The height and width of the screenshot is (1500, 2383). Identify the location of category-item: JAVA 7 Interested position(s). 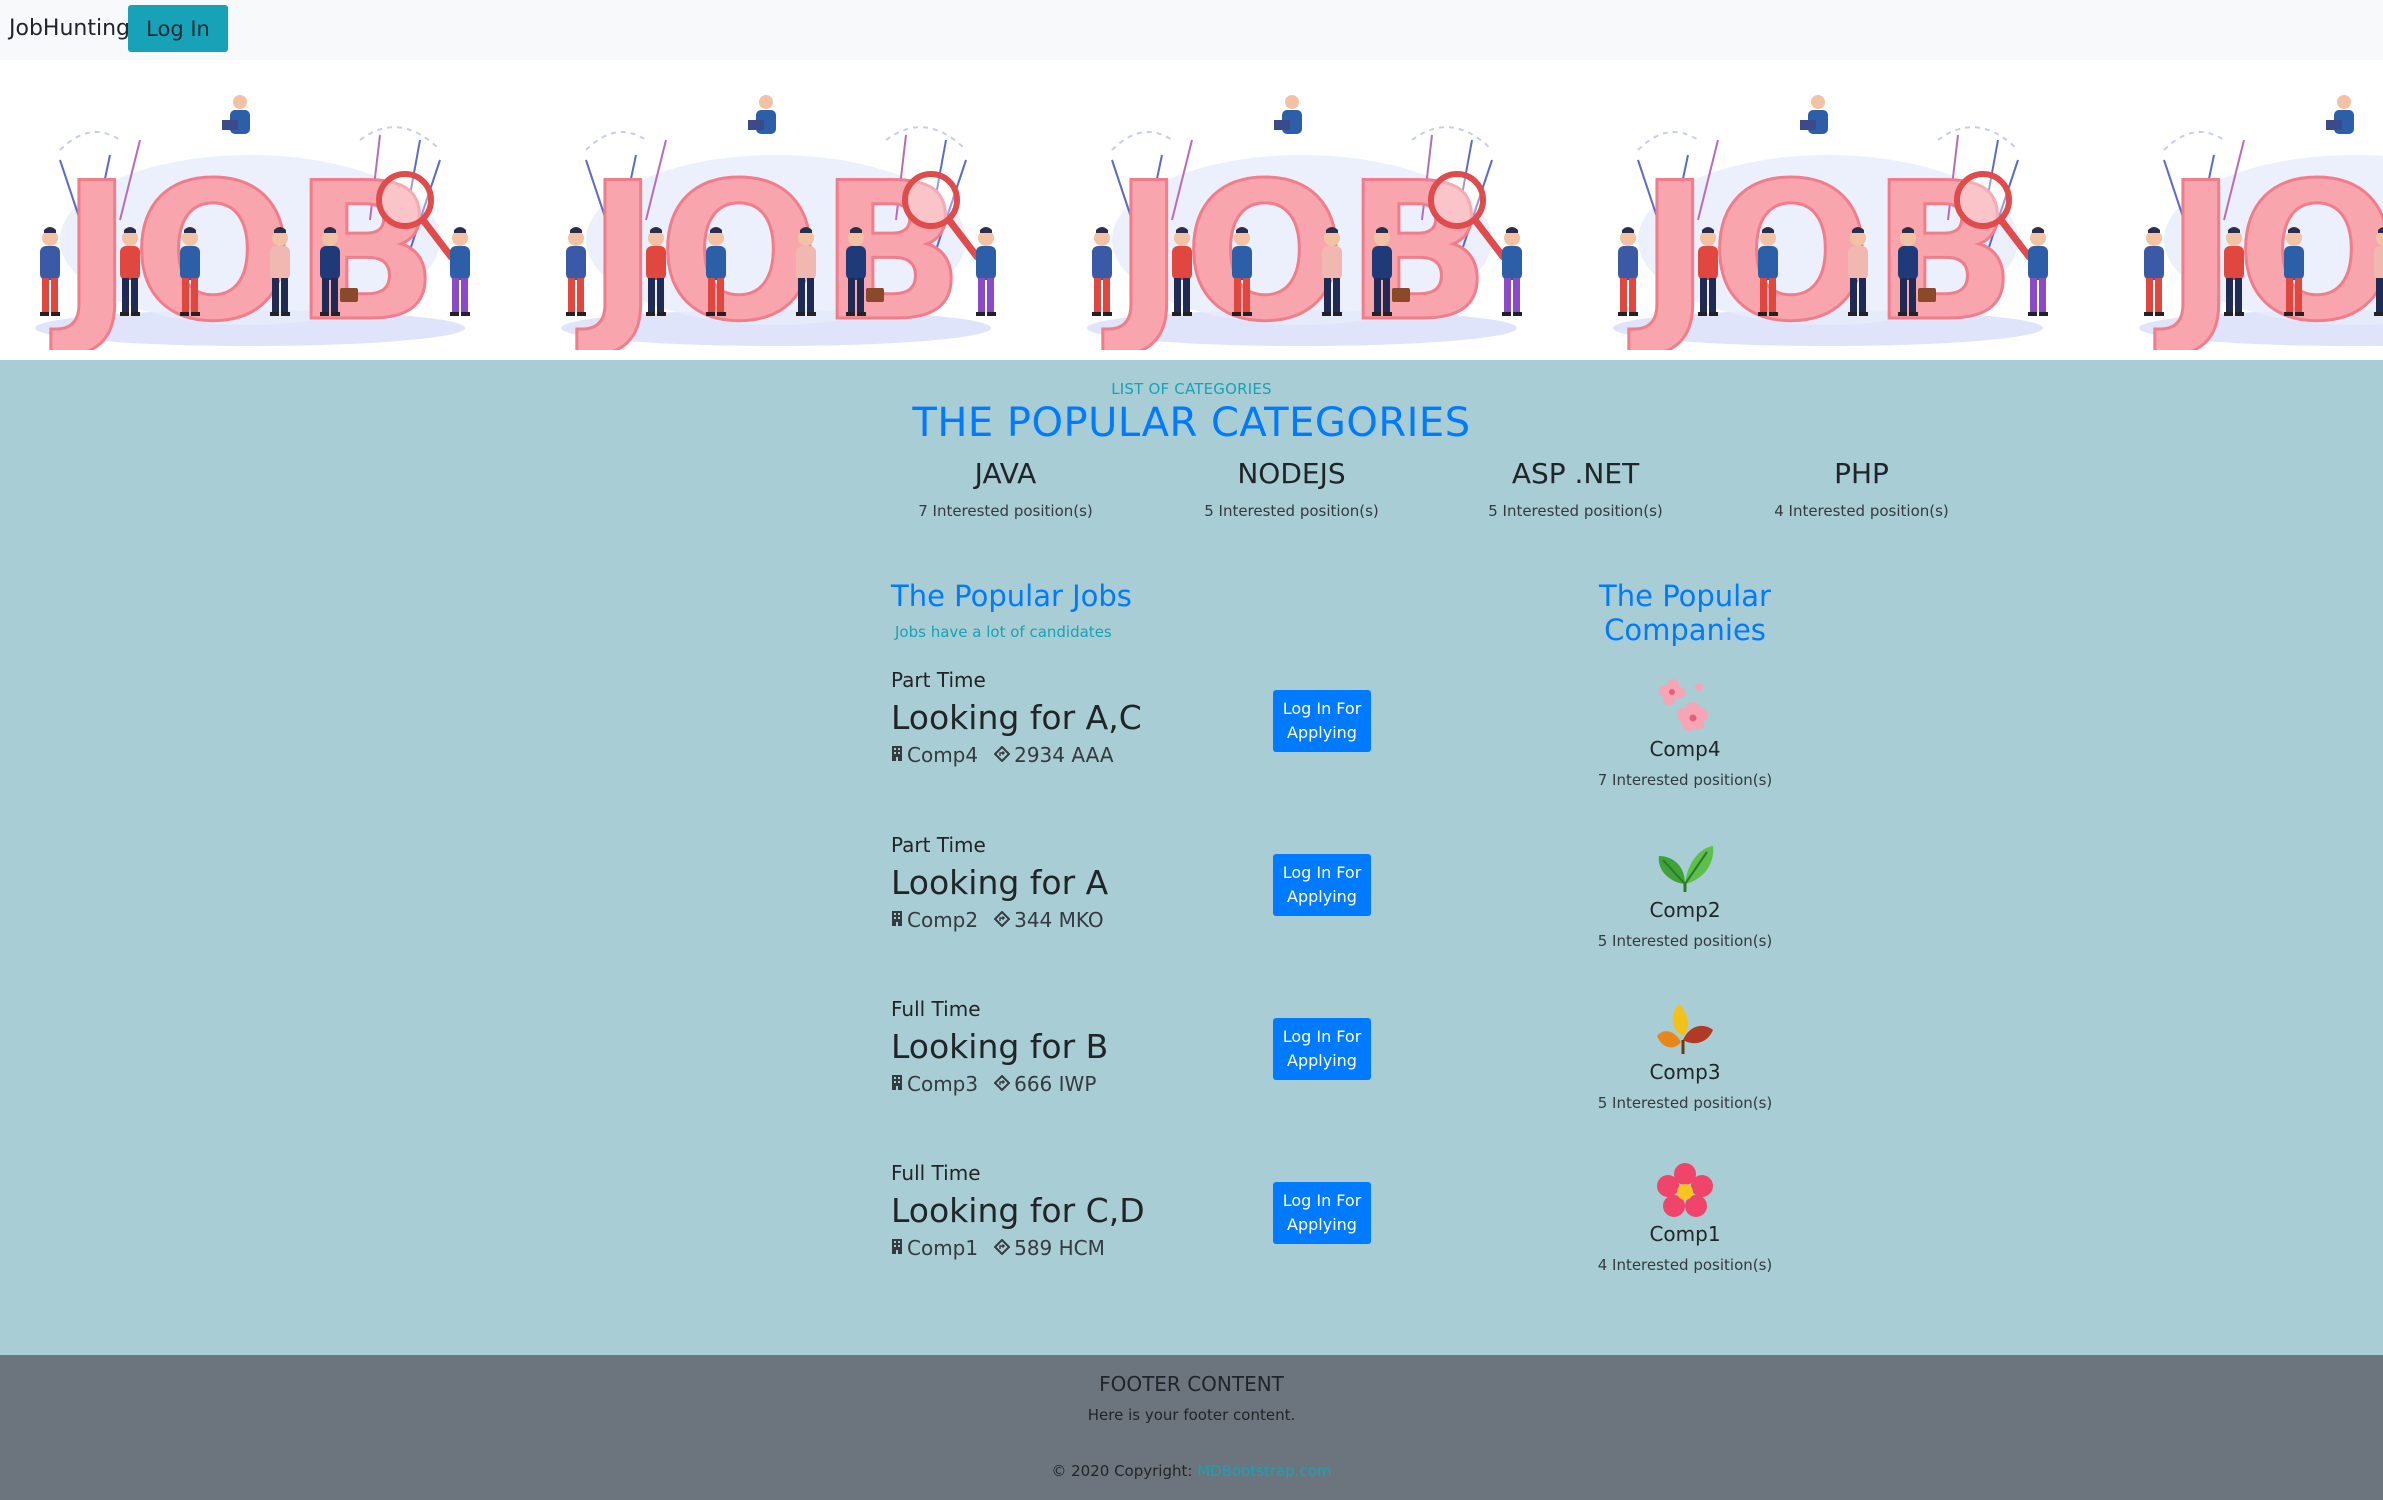
(1005, 488).